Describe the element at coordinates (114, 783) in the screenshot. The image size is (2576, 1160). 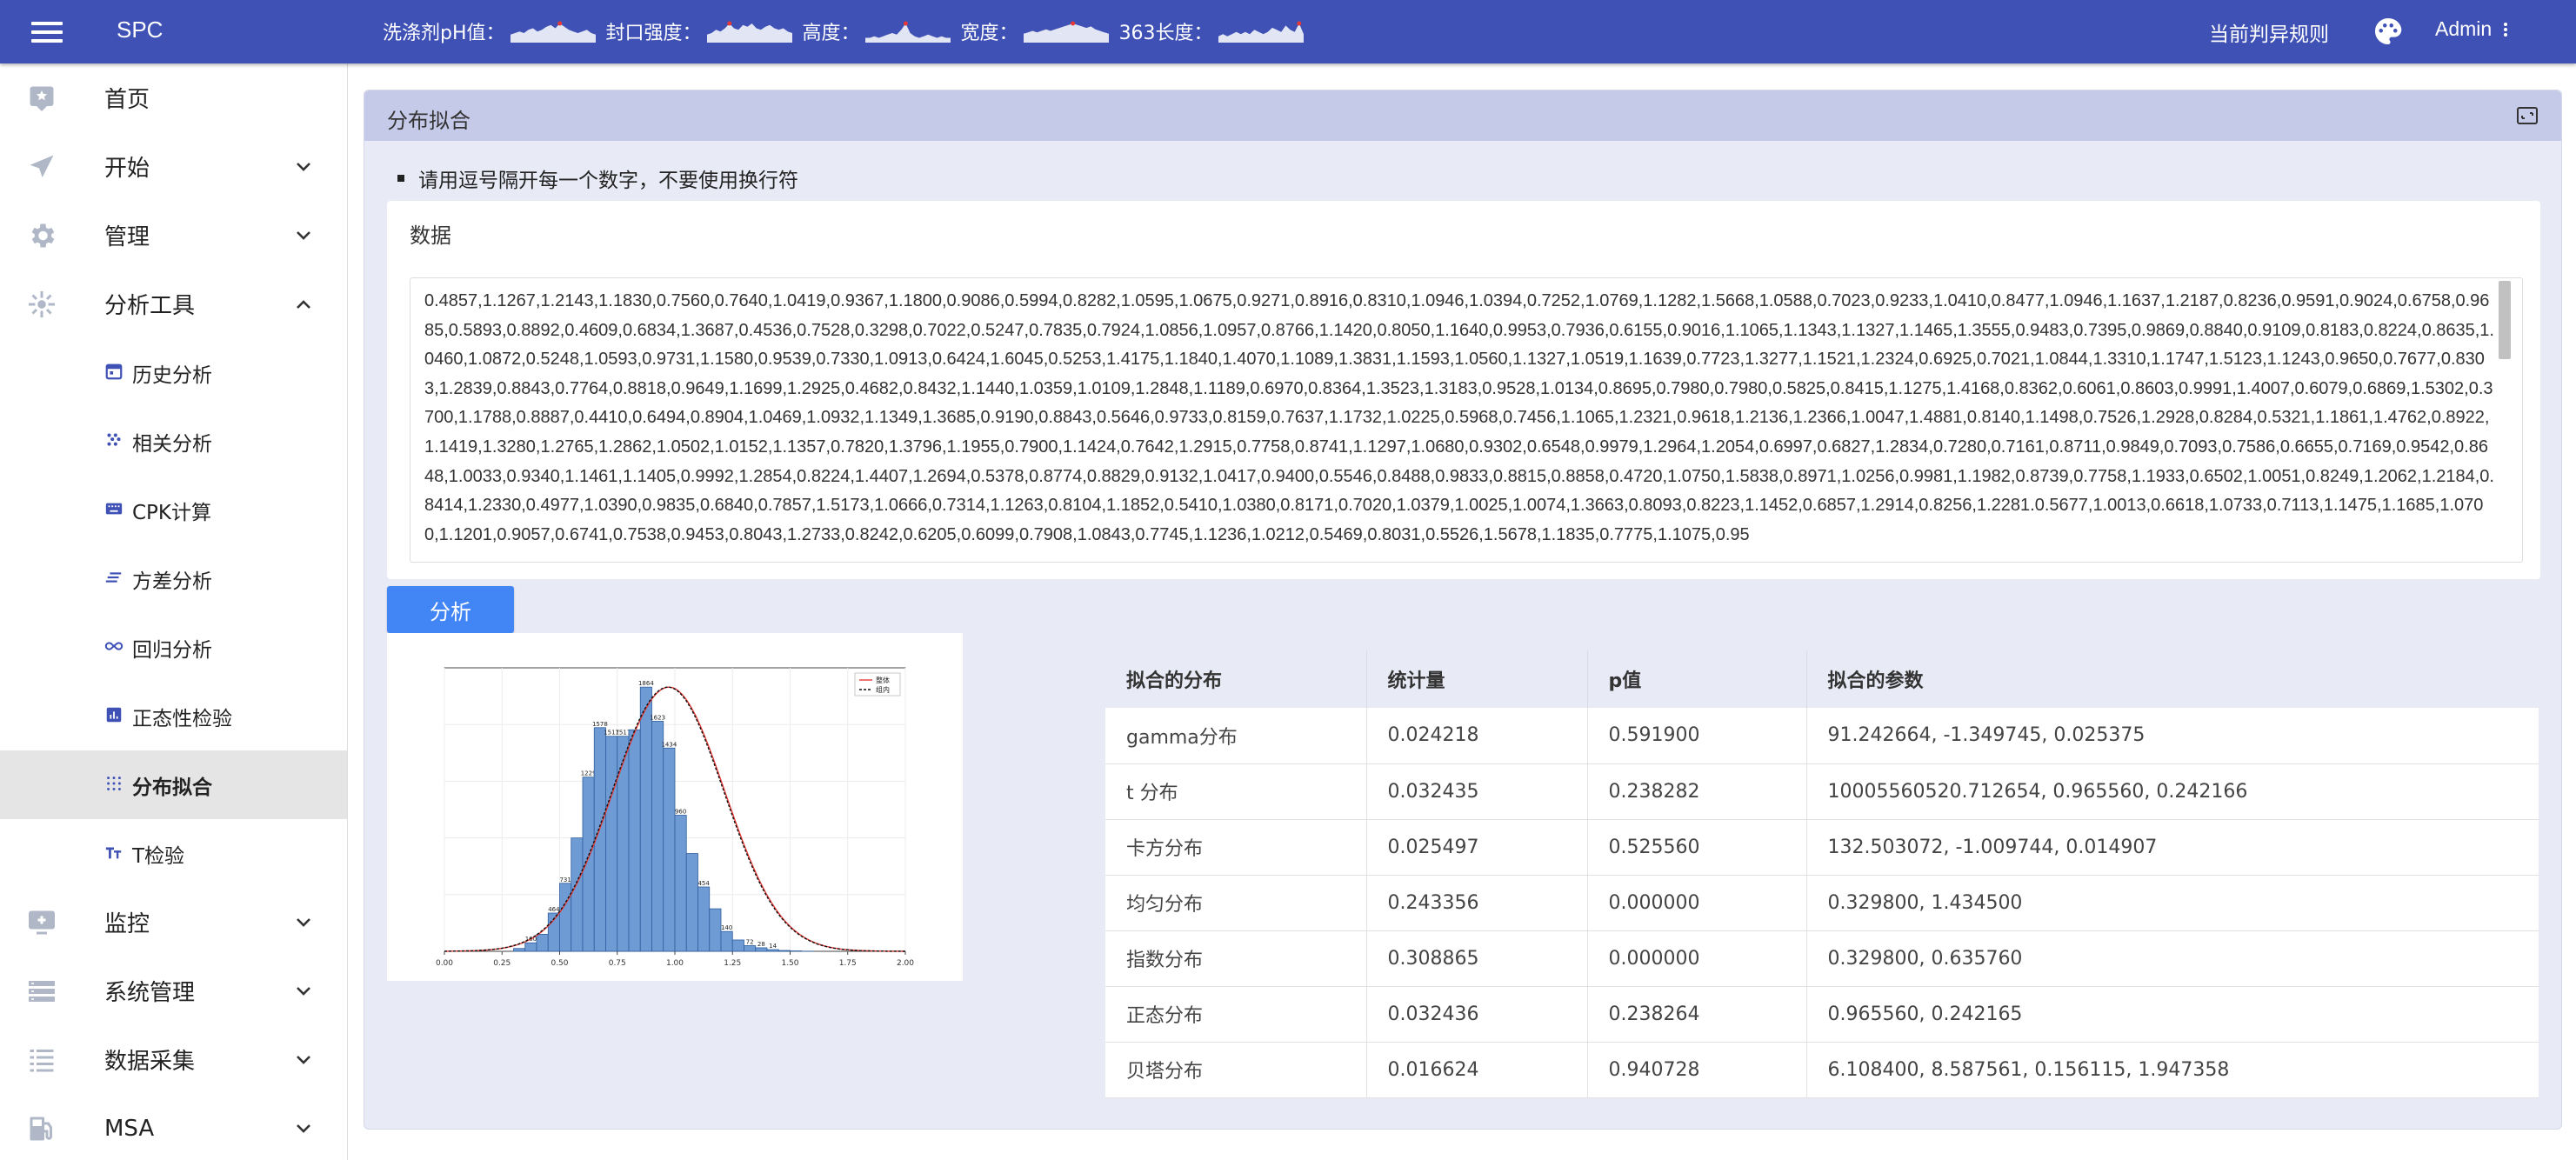
I see `dot-grid-icon` at that location.